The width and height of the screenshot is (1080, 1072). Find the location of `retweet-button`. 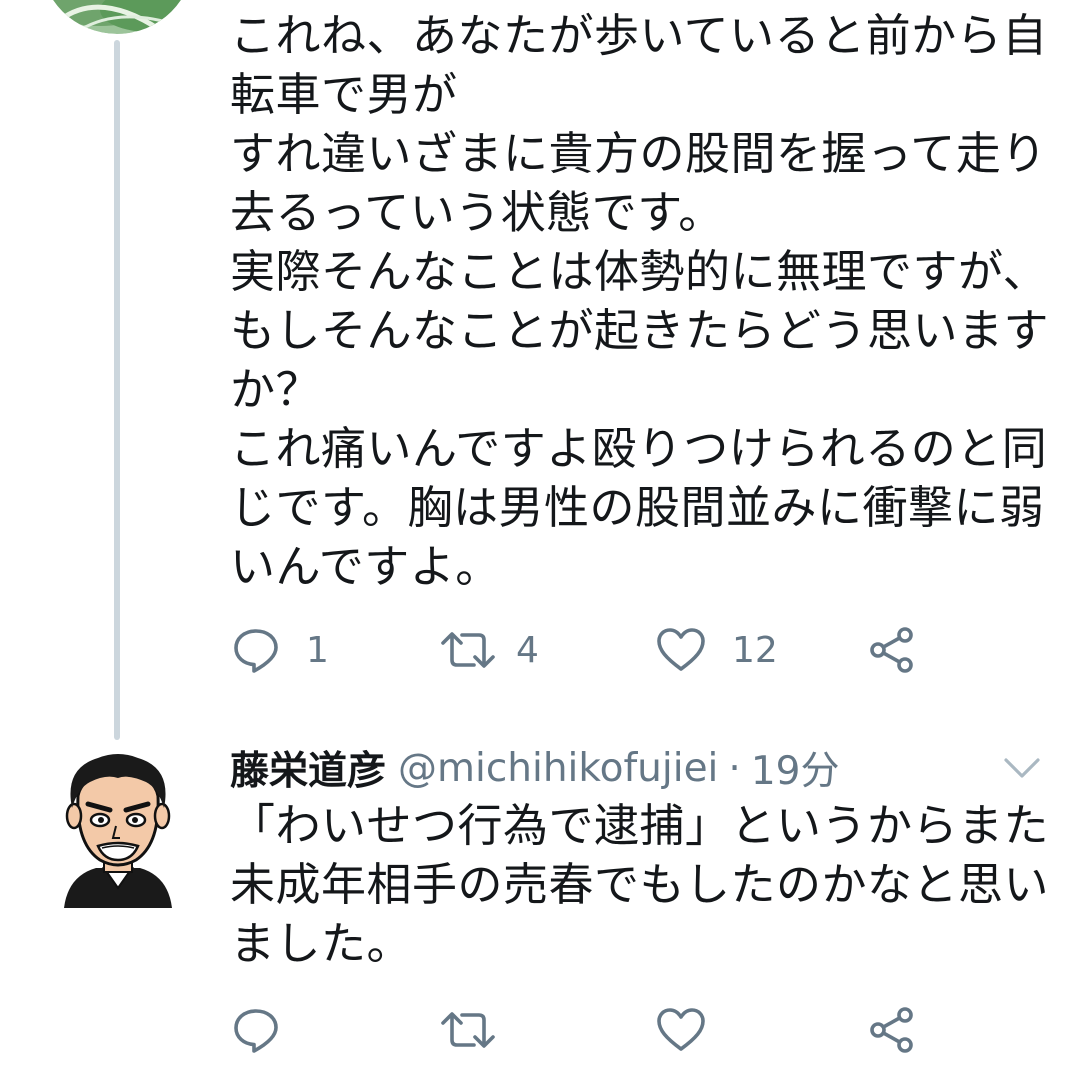

retweet-button is located at coordinates (468, 1030).